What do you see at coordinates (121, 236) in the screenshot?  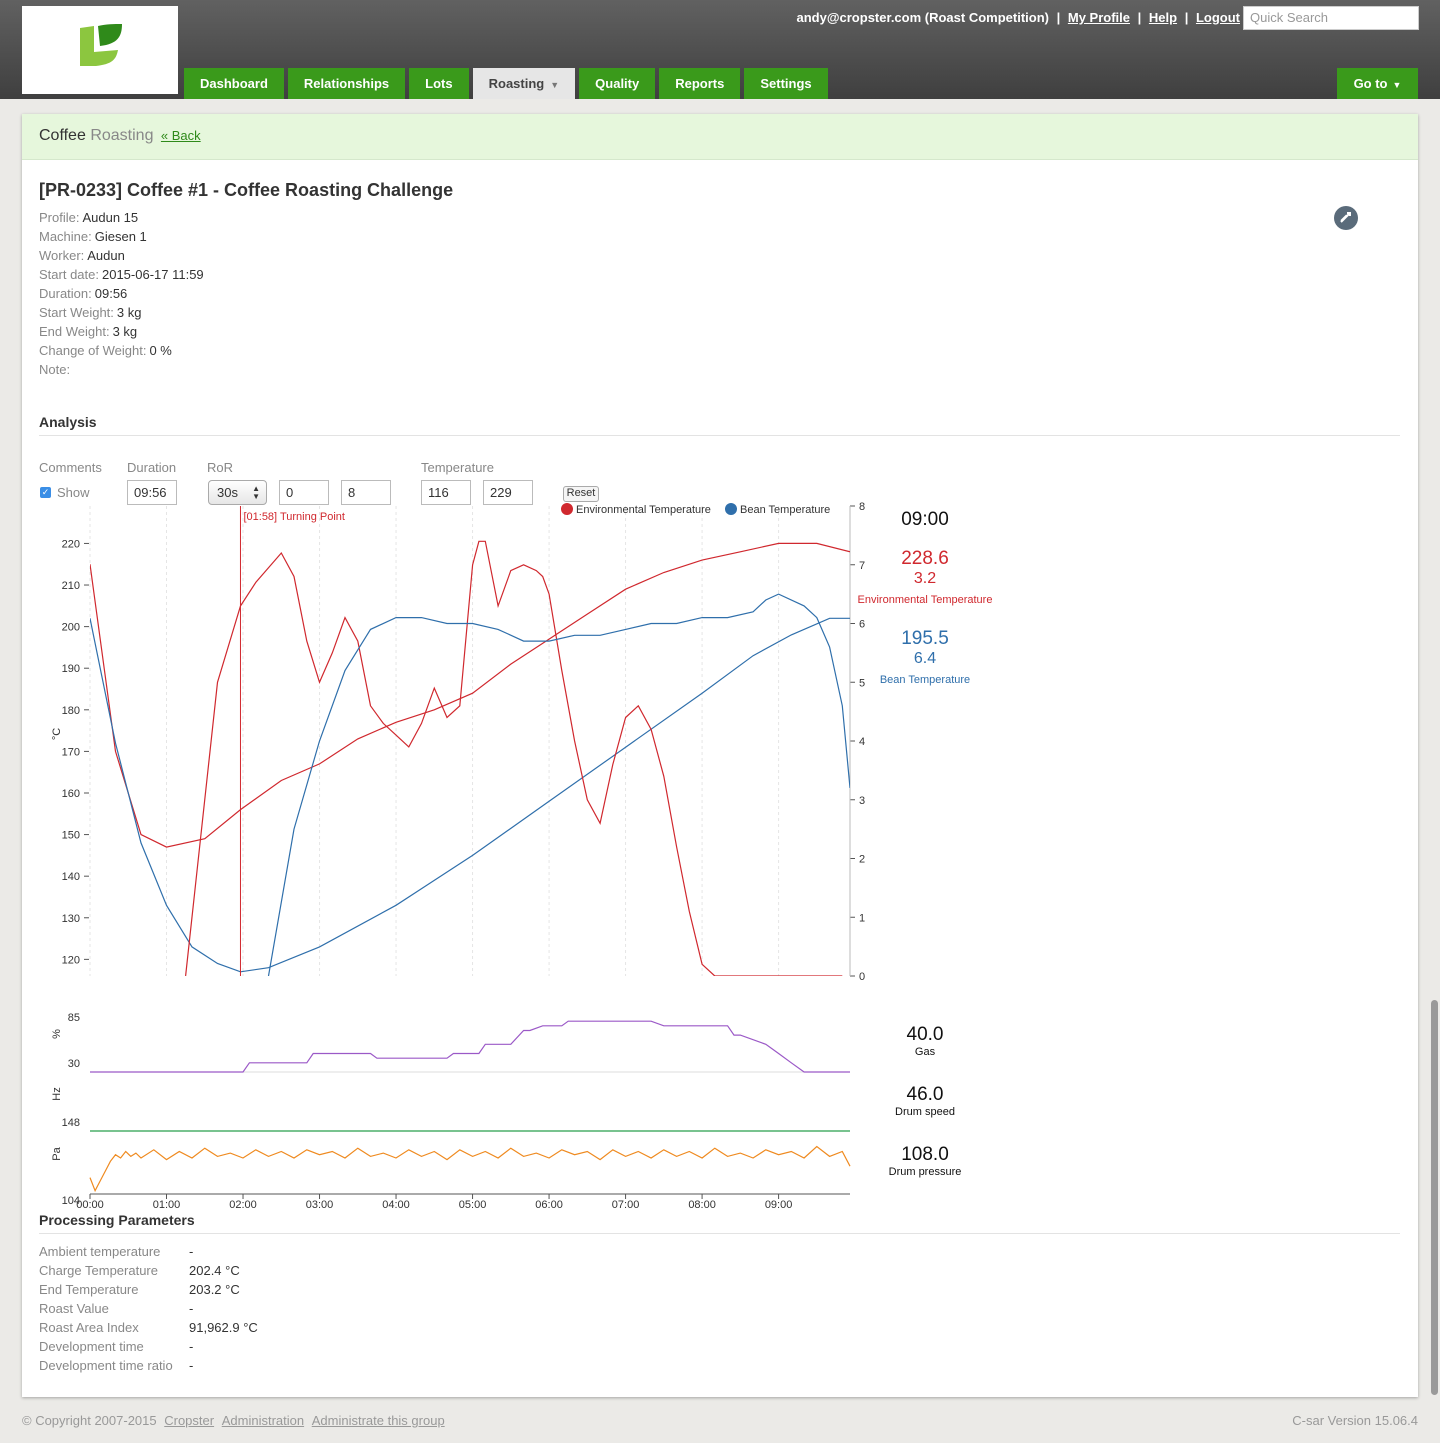 I see `detail-row: Machine: Giesen 1` at bounding box center [121, 236].